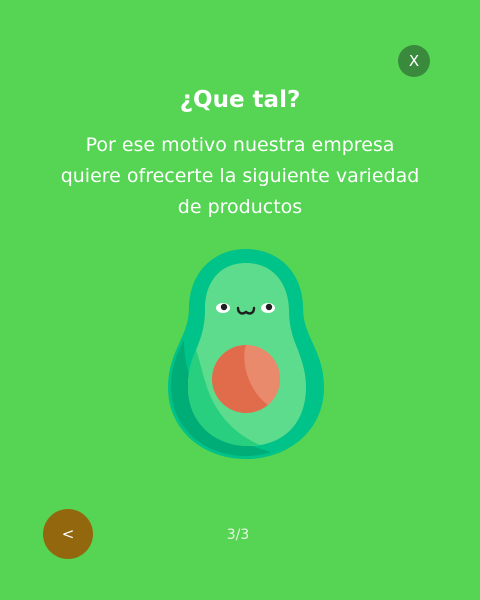 The width and height of the screenshot is (480, 600). I want to click on back-button: <, so click(68, 534).